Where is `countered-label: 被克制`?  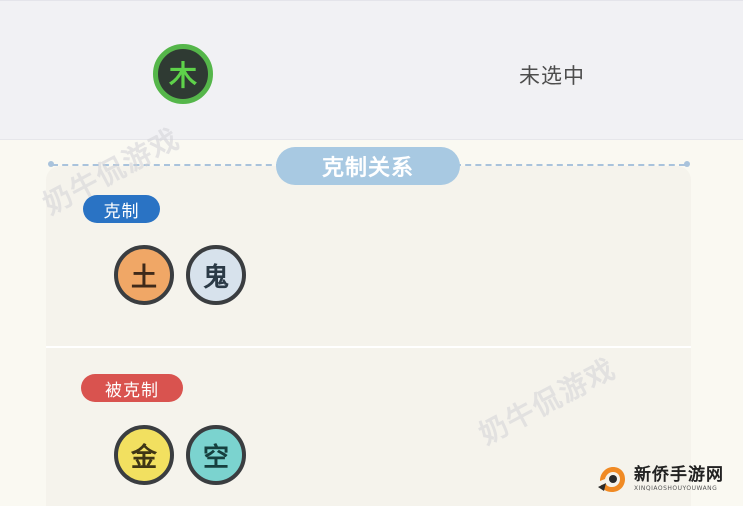 countered-label: 被克制 is located at coordinates (132, 388).